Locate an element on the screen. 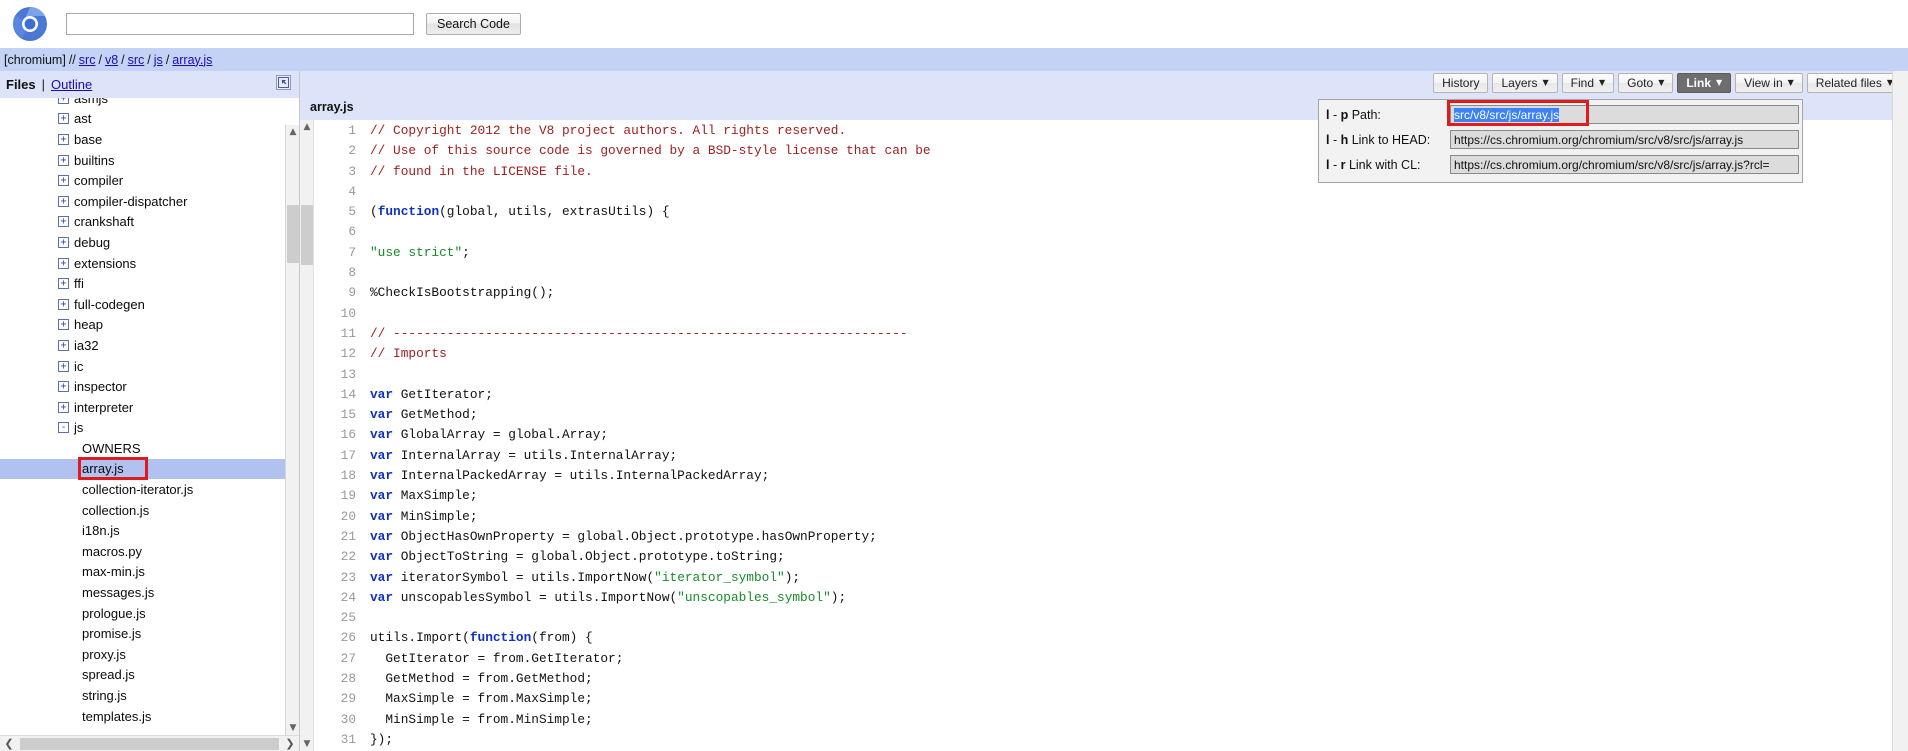 Image resolution: width=1908 pixels, height=751 pixels. file-tree-horizontal-scrollbar: ❮ ❯ is located at coordinates (149, 743).